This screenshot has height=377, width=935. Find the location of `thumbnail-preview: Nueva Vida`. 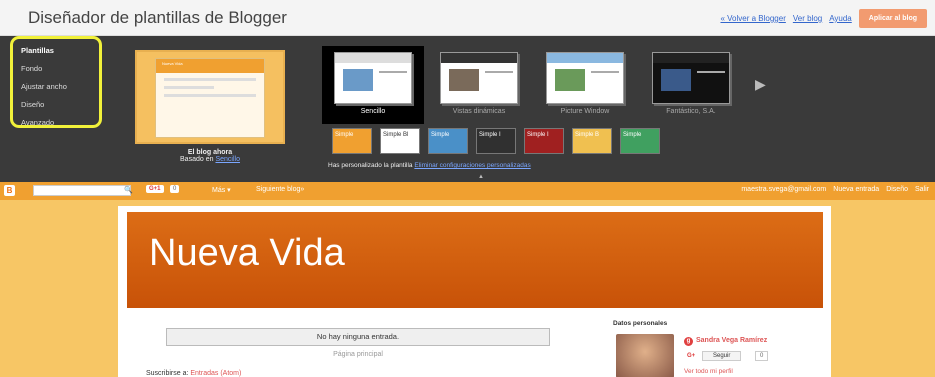

thumbnail-preview: Nueva Vida is located at coordinates (210, 98).